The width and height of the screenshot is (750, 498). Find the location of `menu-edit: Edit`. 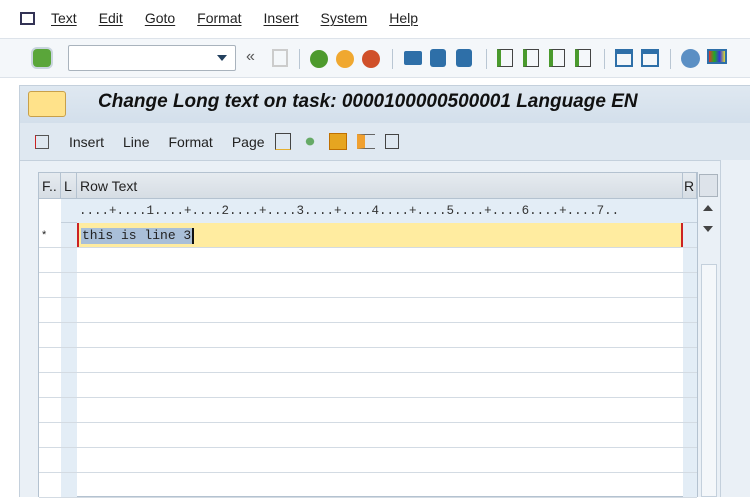

menu-edit: Edit is located at coordinates (111, 18).